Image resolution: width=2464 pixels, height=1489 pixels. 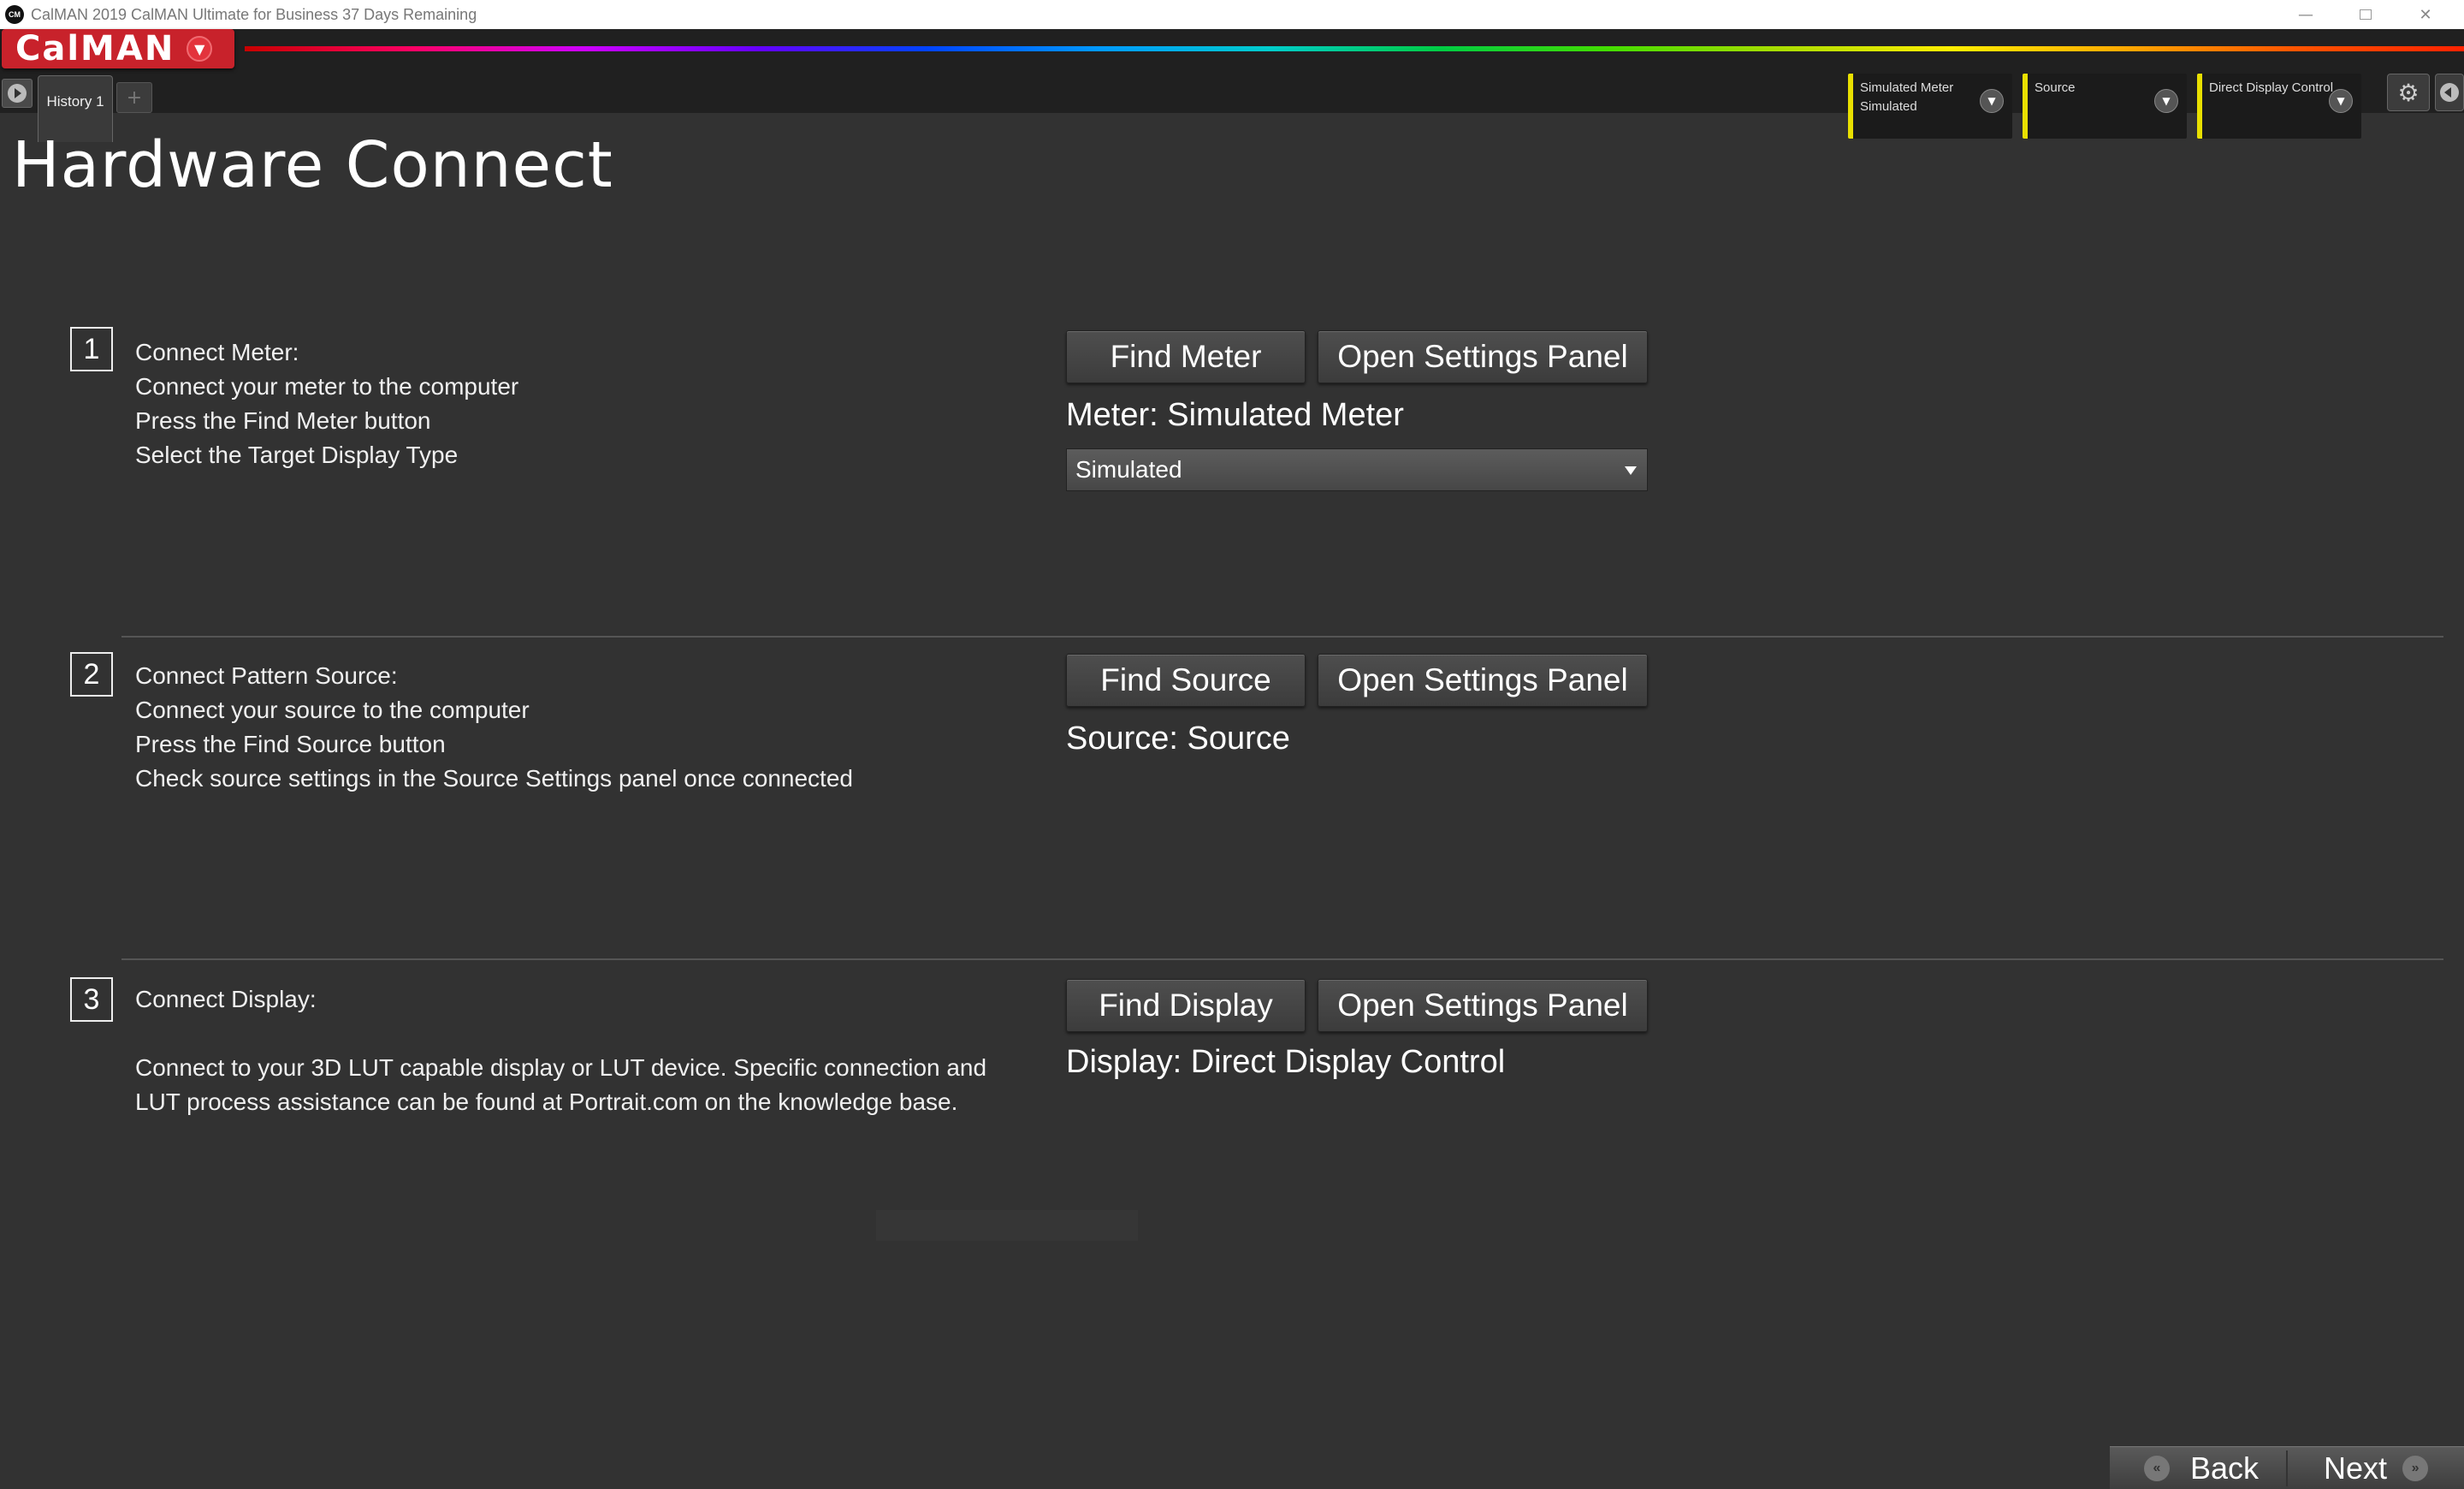 I want to click on step-1-line: Connect your meter to the computer, so click(x=327, y=386).